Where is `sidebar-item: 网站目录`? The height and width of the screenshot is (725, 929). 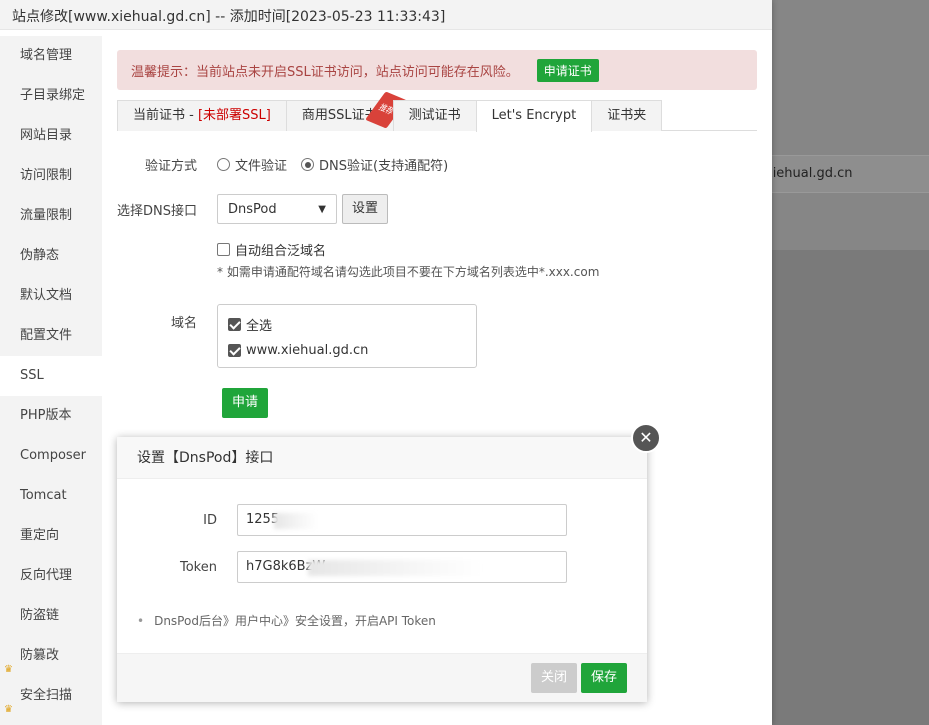 sidebar-item: 网站目录 is located at coordinates (51, 136).